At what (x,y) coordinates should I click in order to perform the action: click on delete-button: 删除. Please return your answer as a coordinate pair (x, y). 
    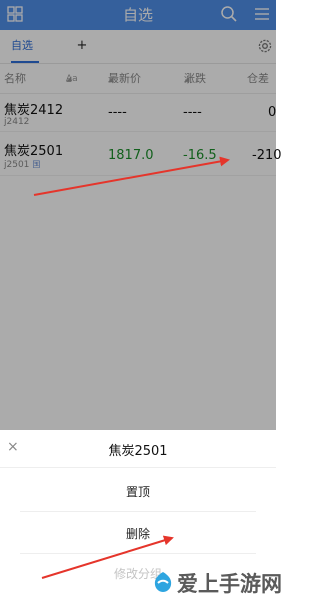
    Looking at the image, I should click on (138, 534).